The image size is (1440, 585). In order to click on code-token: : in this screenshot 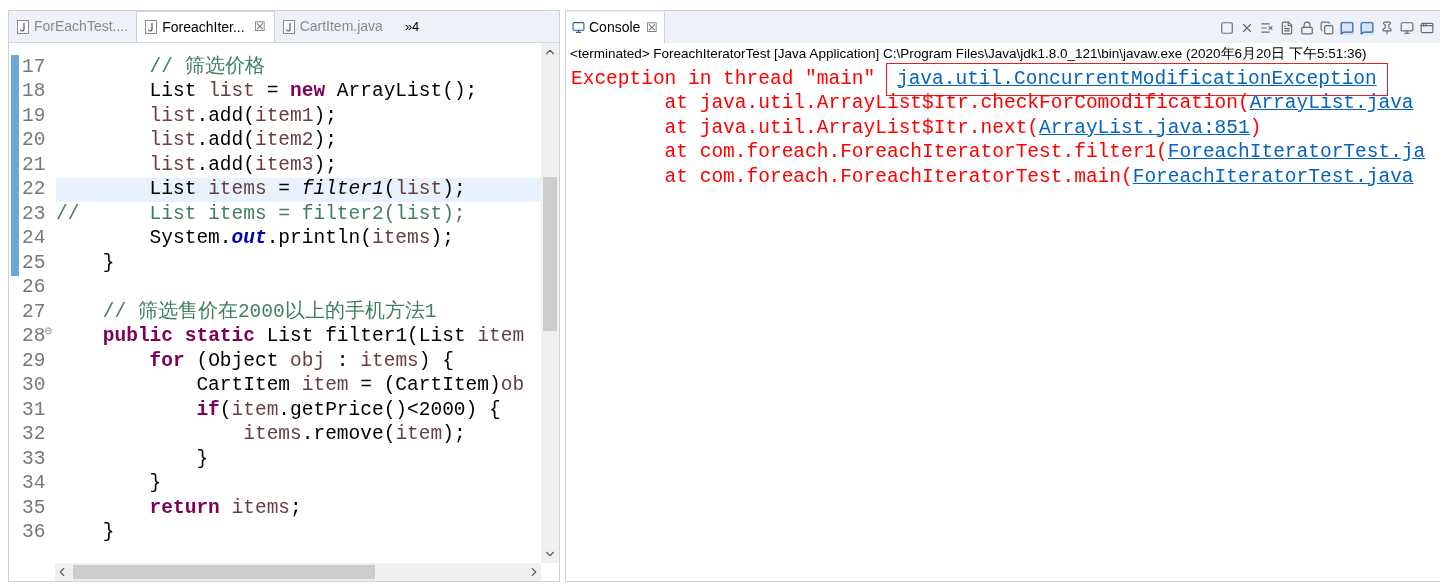, I will do `click(342, 361)`.